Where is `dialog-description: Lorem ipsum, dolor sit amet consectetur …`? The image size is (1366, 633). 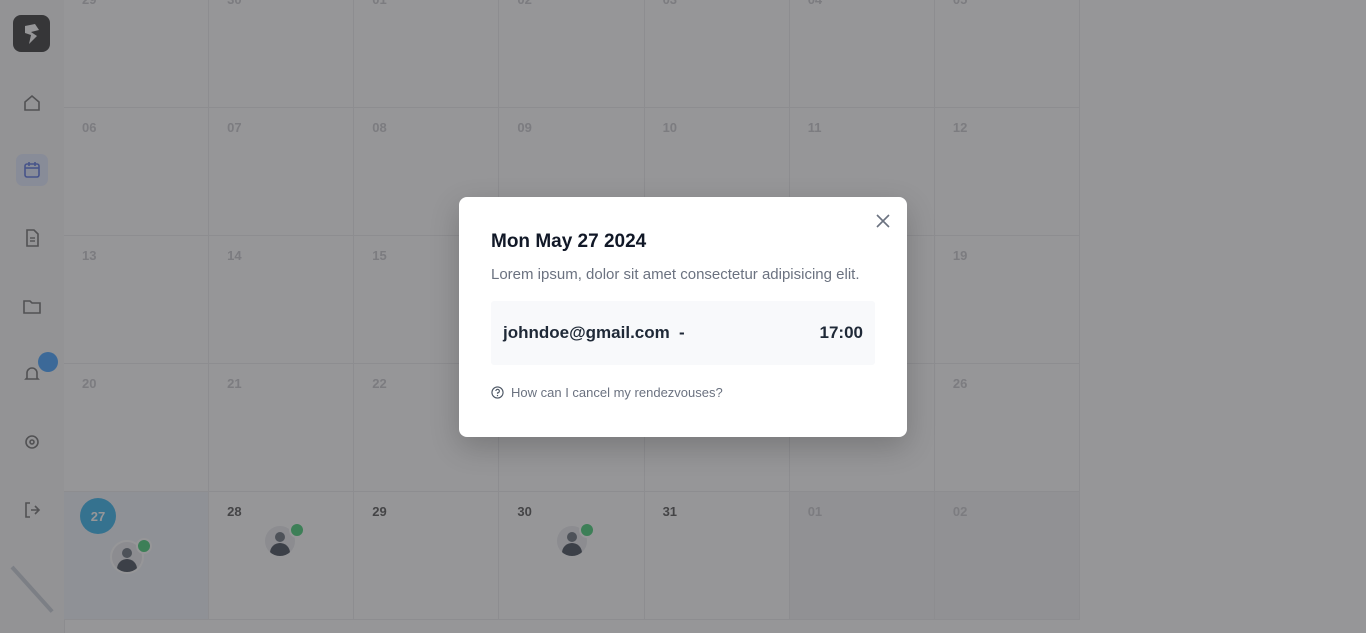
dialog-description: Lorem ipsum, dolor sit amet consectetur … is located at coordinates (675, 274).